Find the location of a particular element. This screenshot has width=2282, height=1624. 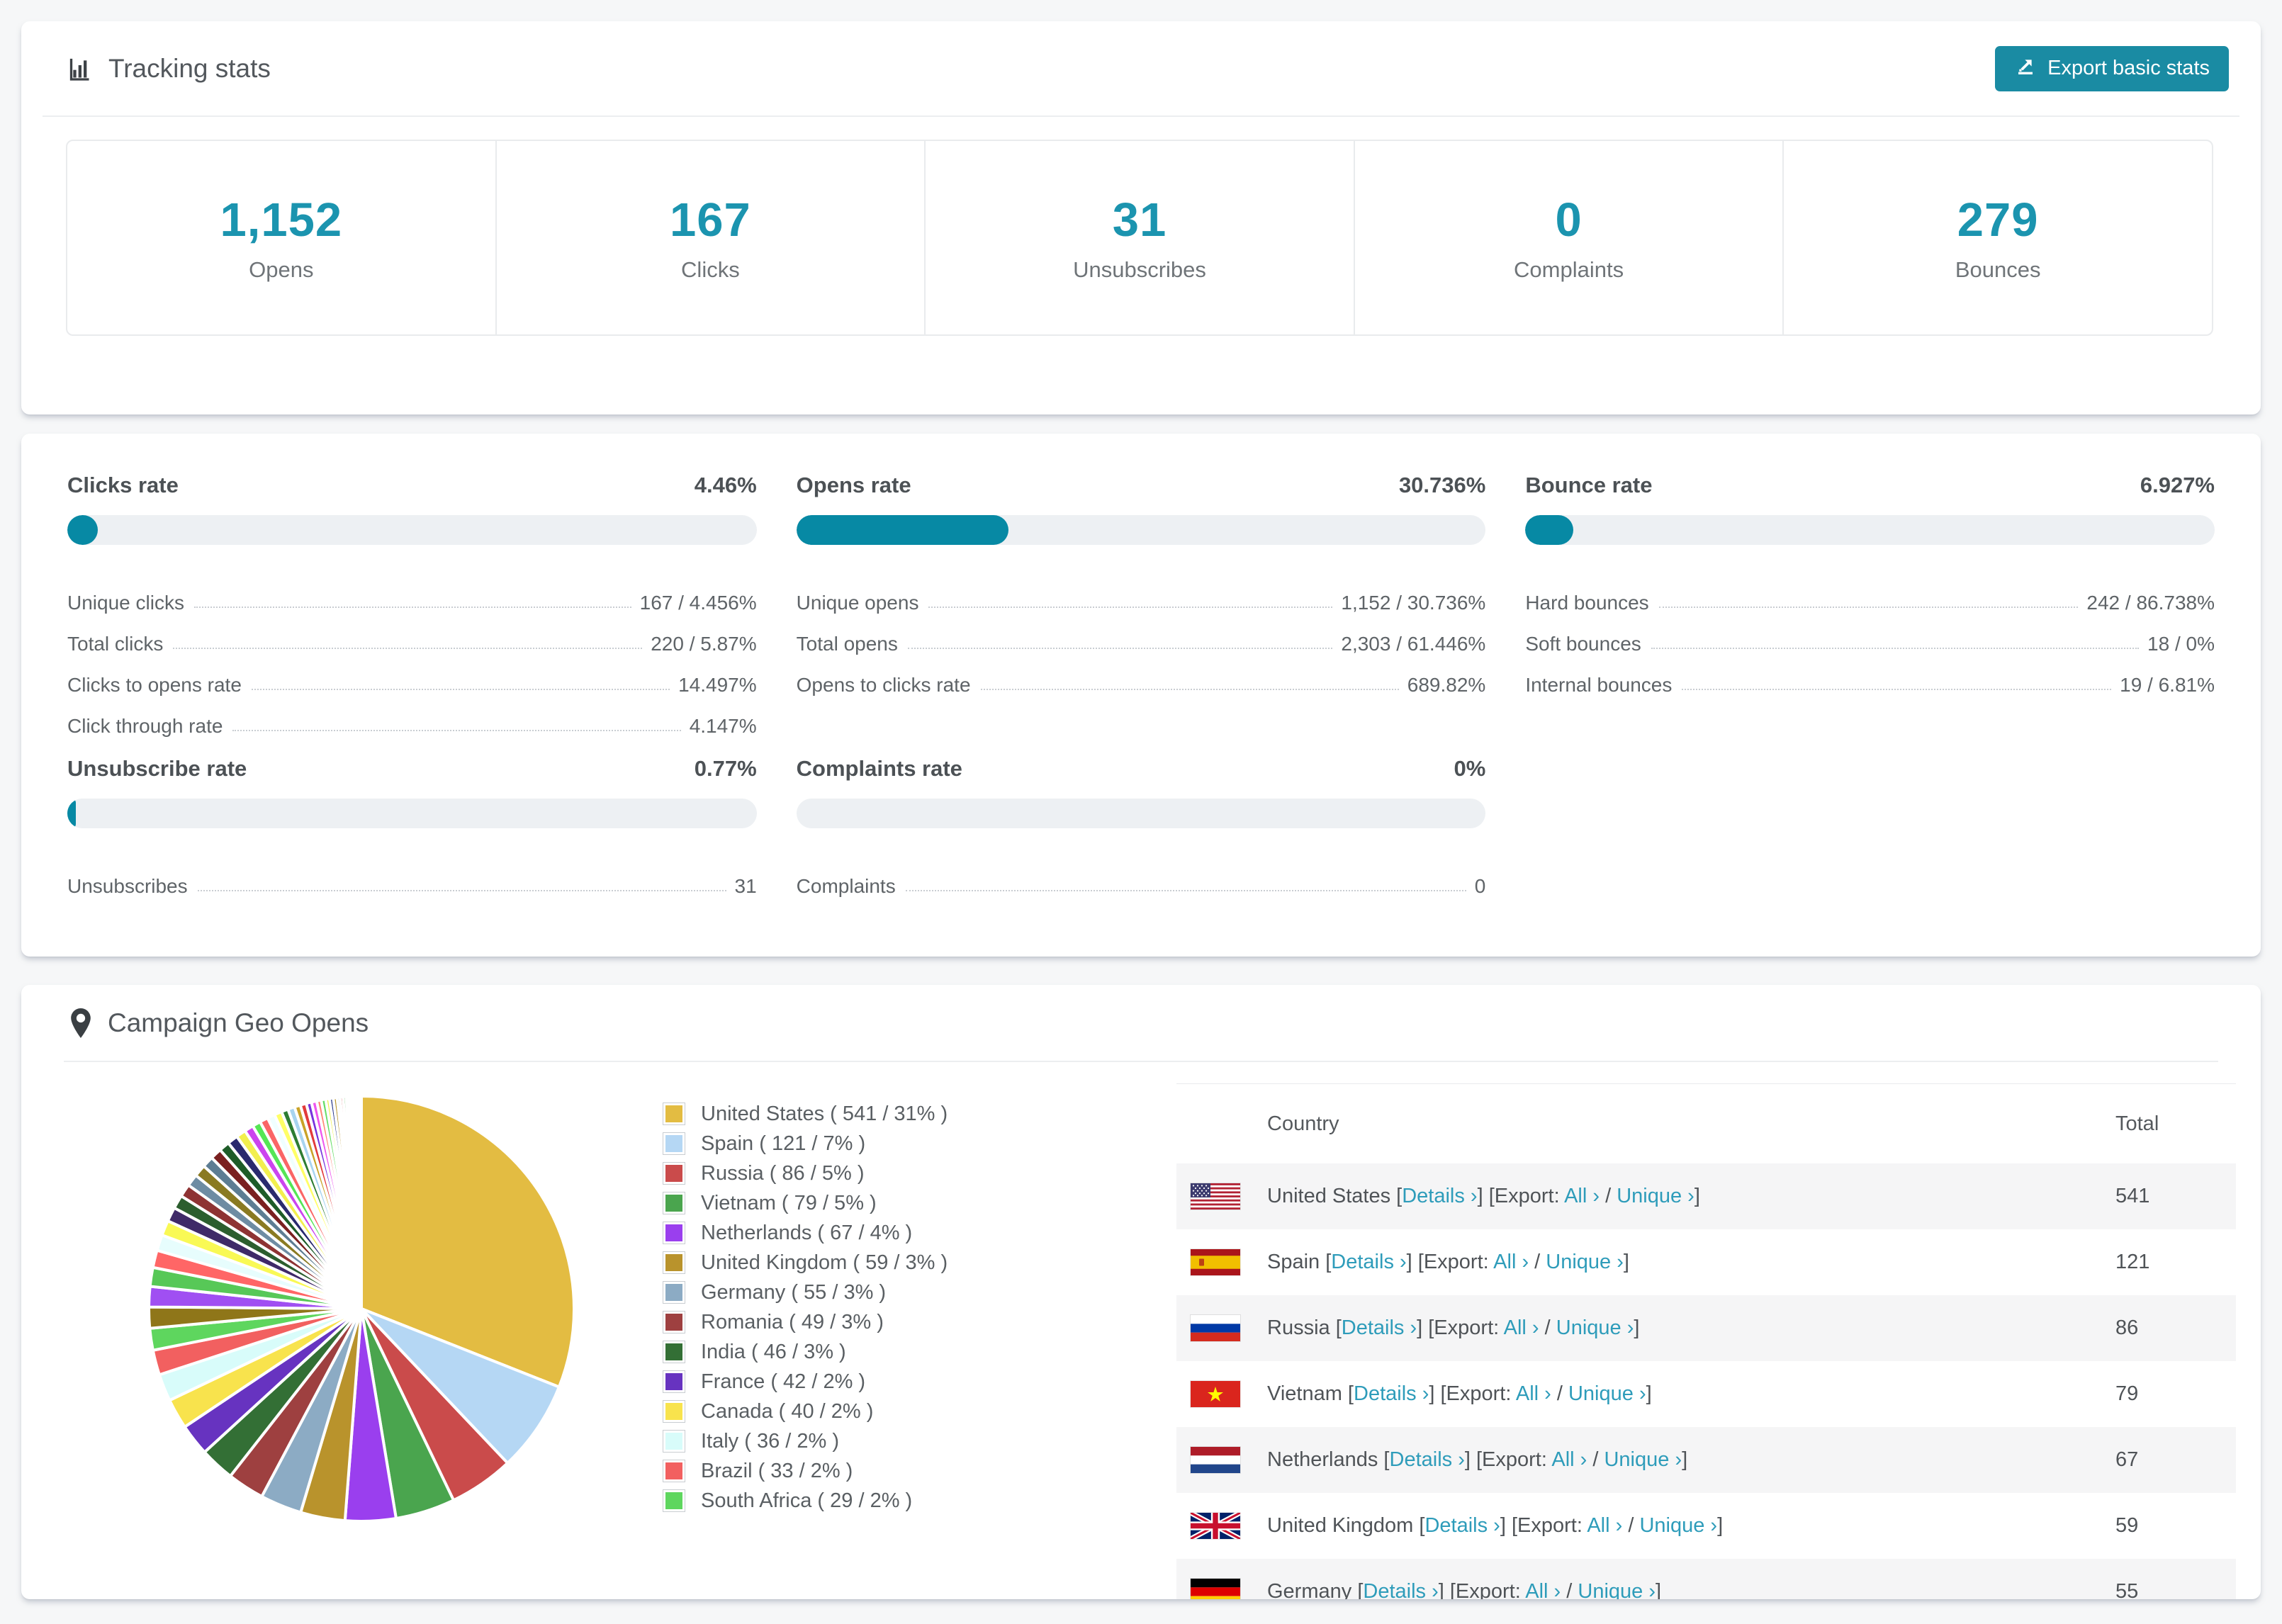

de-flag-icon is located at coordinates (1216, 1589).